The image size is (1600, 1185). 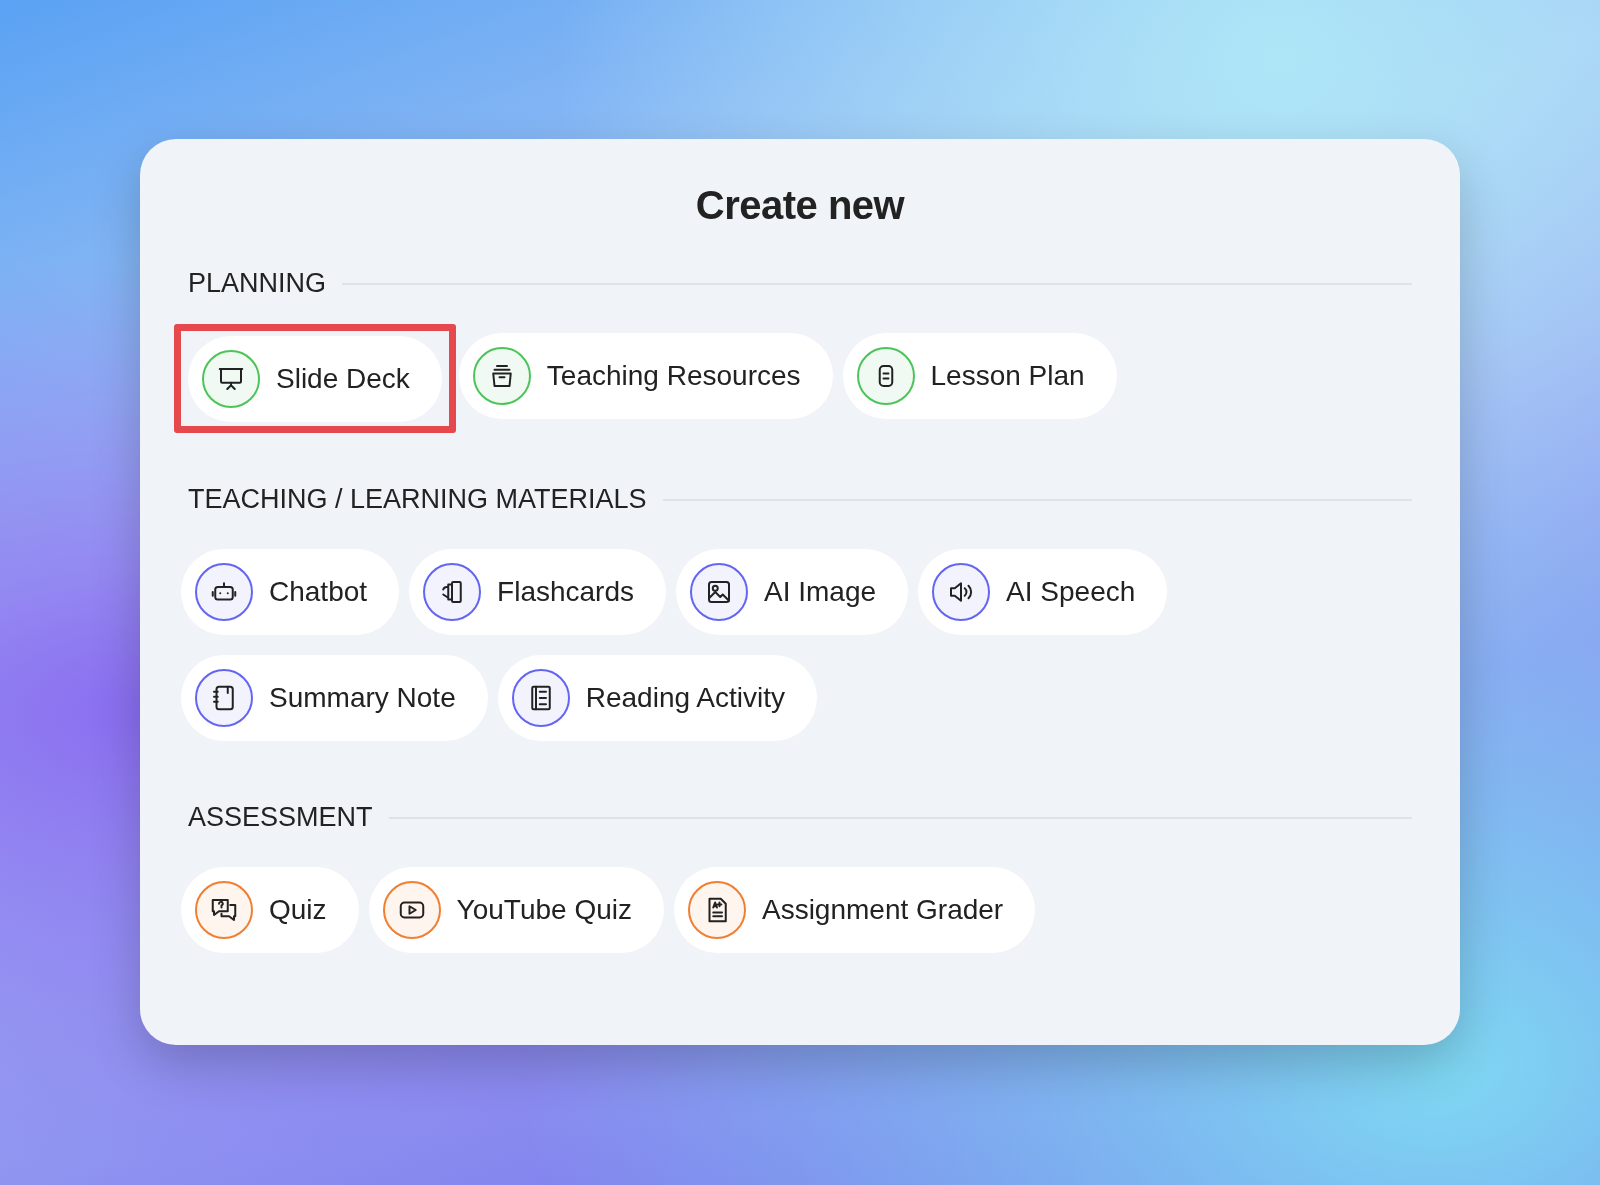 I want to click on create-option: AI Speech, so click(x=1043, y=592).